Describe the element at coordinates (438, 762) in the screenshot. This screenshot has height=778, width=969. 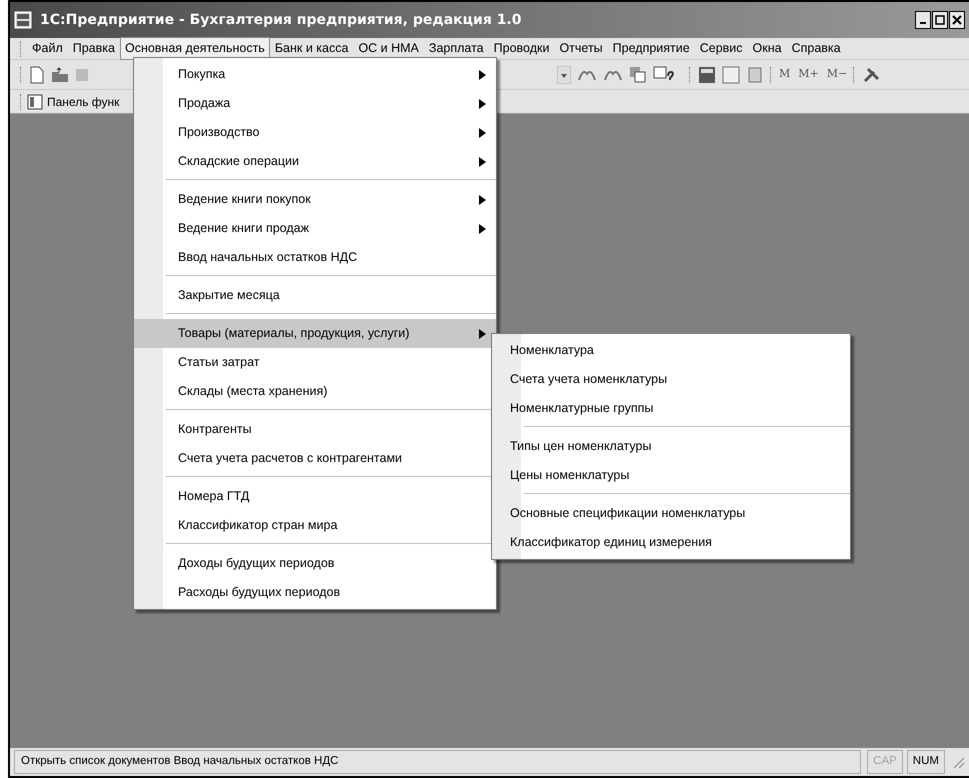
I see `status-text: Открыть список документов Ввод начальных остатков НДС` at that location.